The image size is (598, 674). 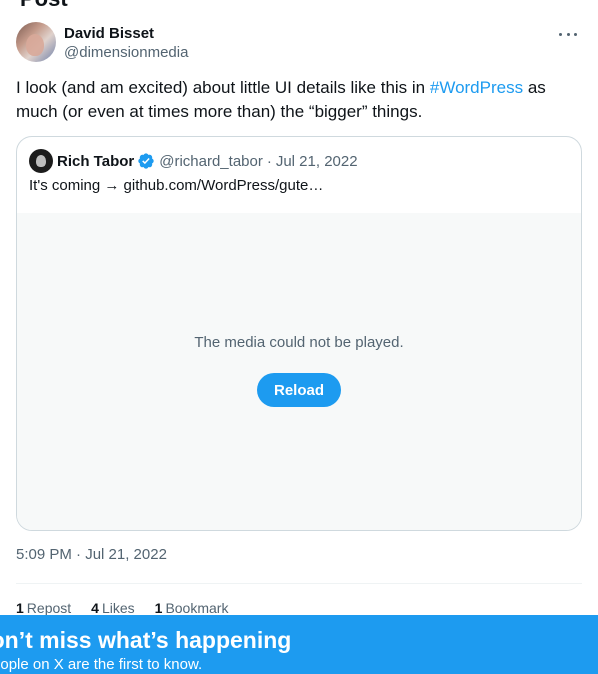 I want to click on page-title: Post, so click(x=44, y=6).